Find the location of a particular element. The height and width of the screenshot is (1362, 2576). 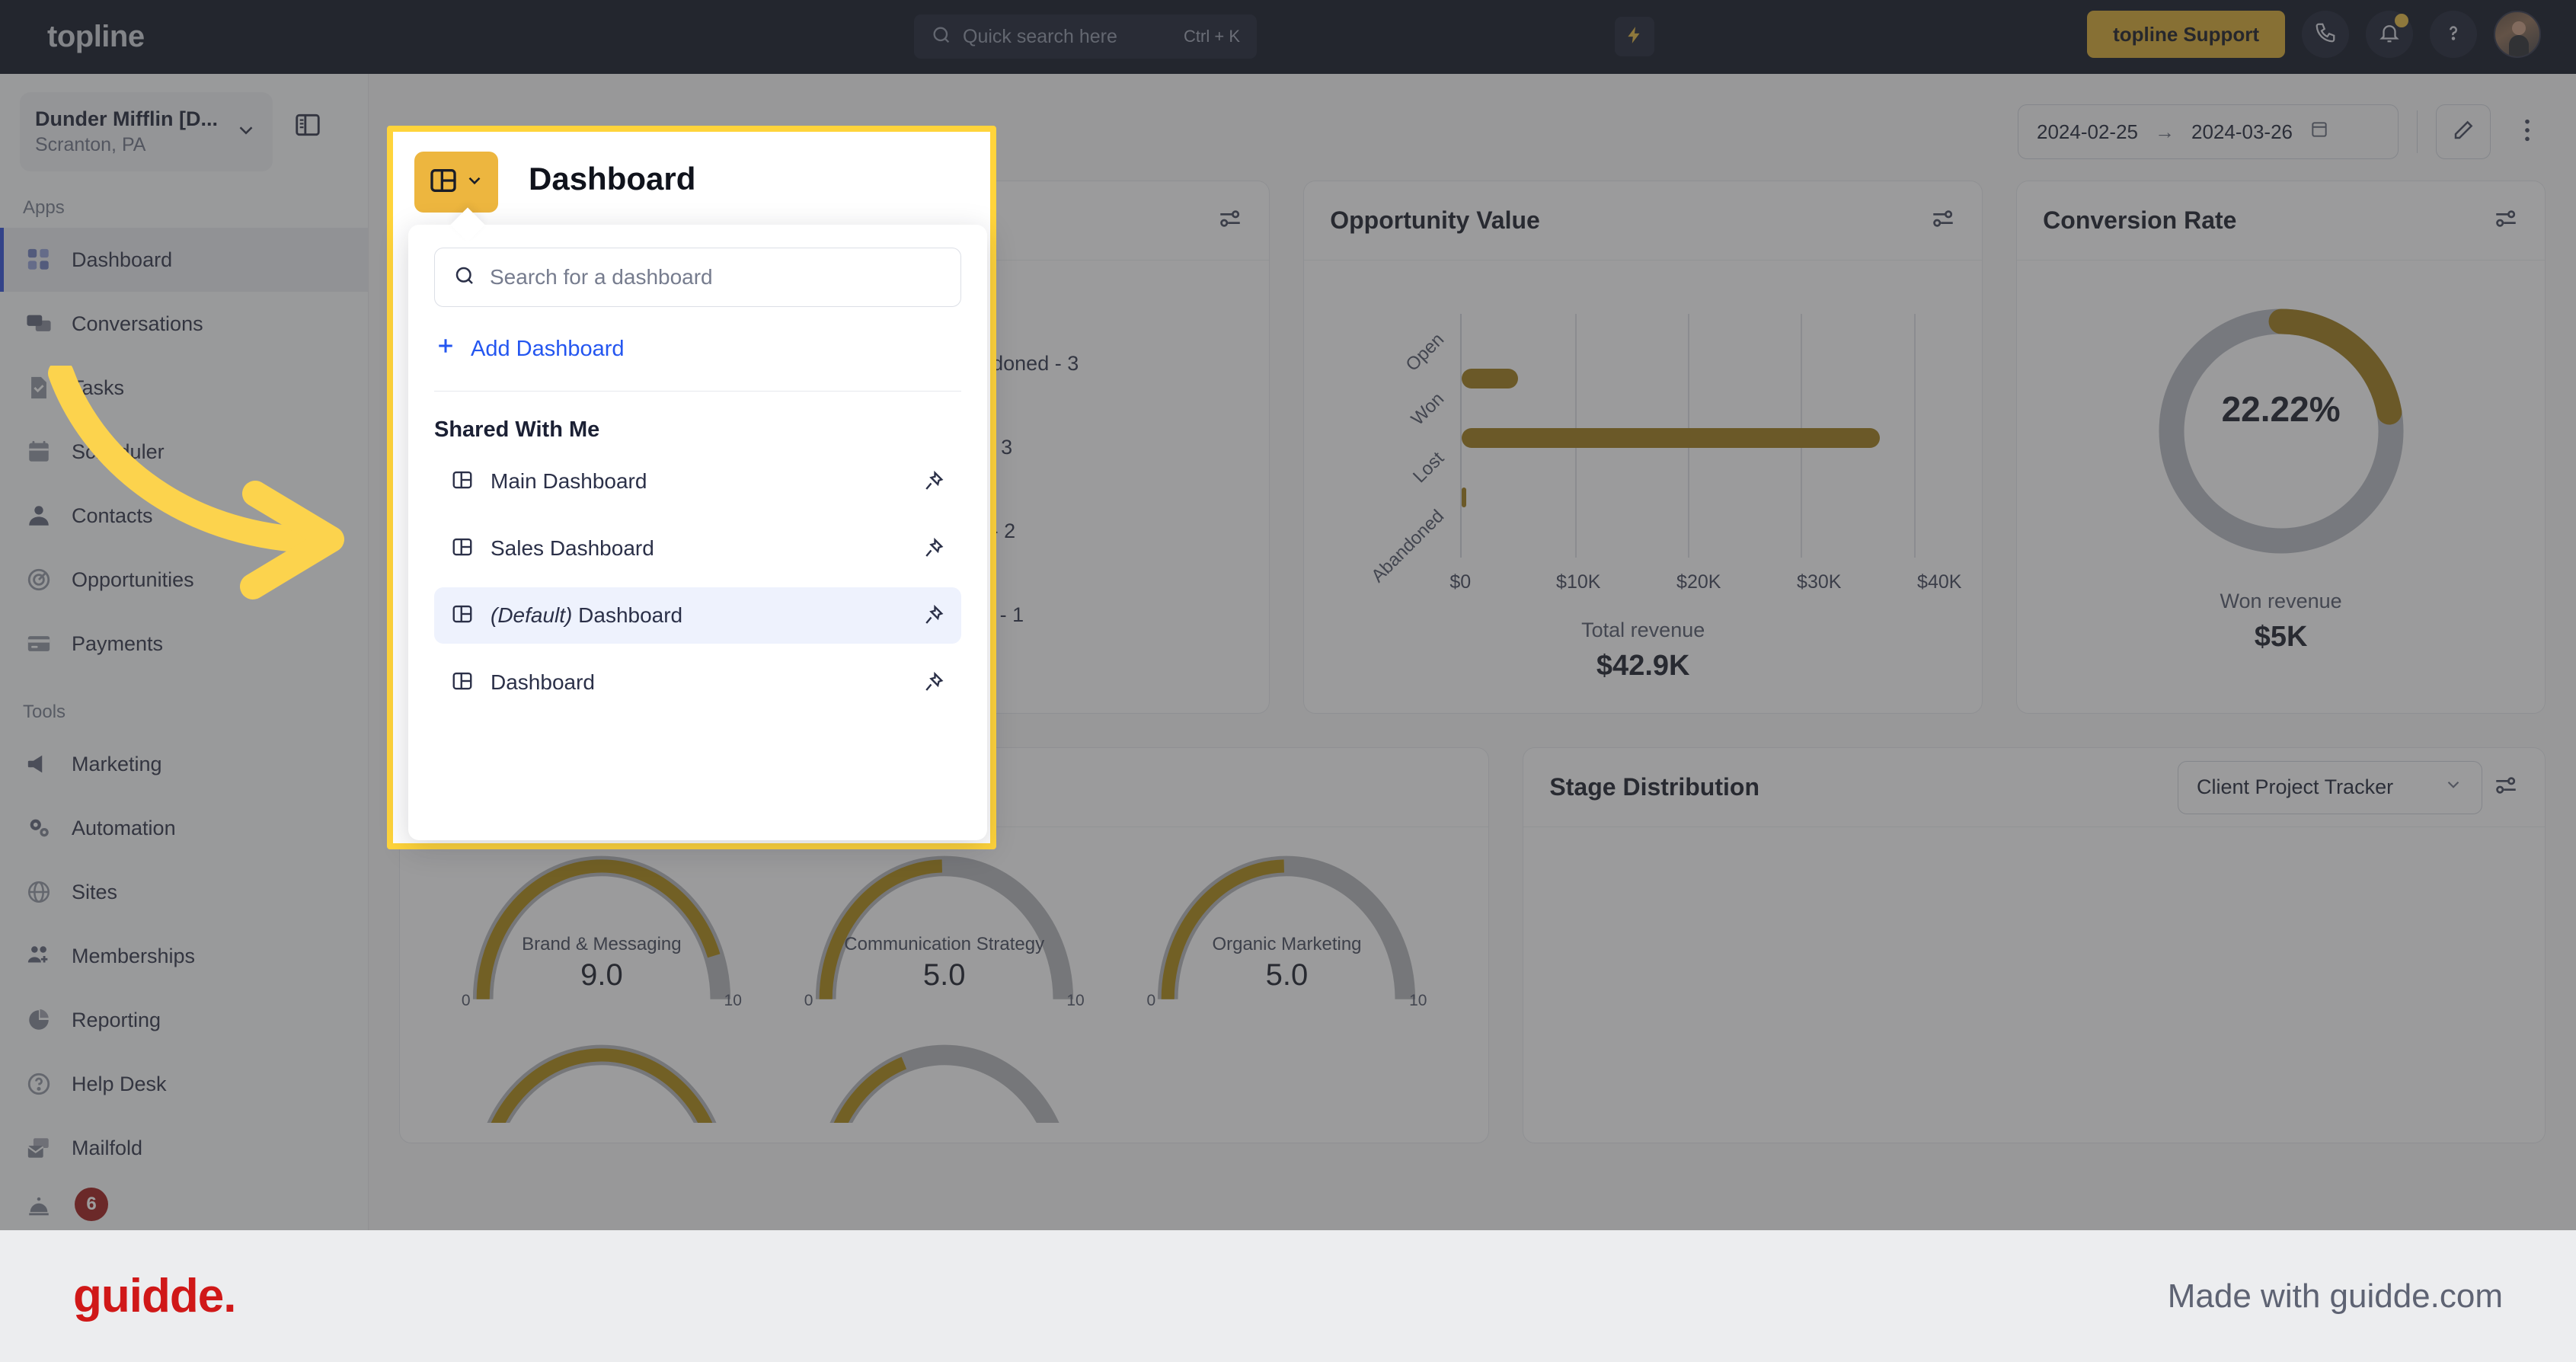

add-dashboard-button: Add Dashboard is located at coordinates (698, 348).